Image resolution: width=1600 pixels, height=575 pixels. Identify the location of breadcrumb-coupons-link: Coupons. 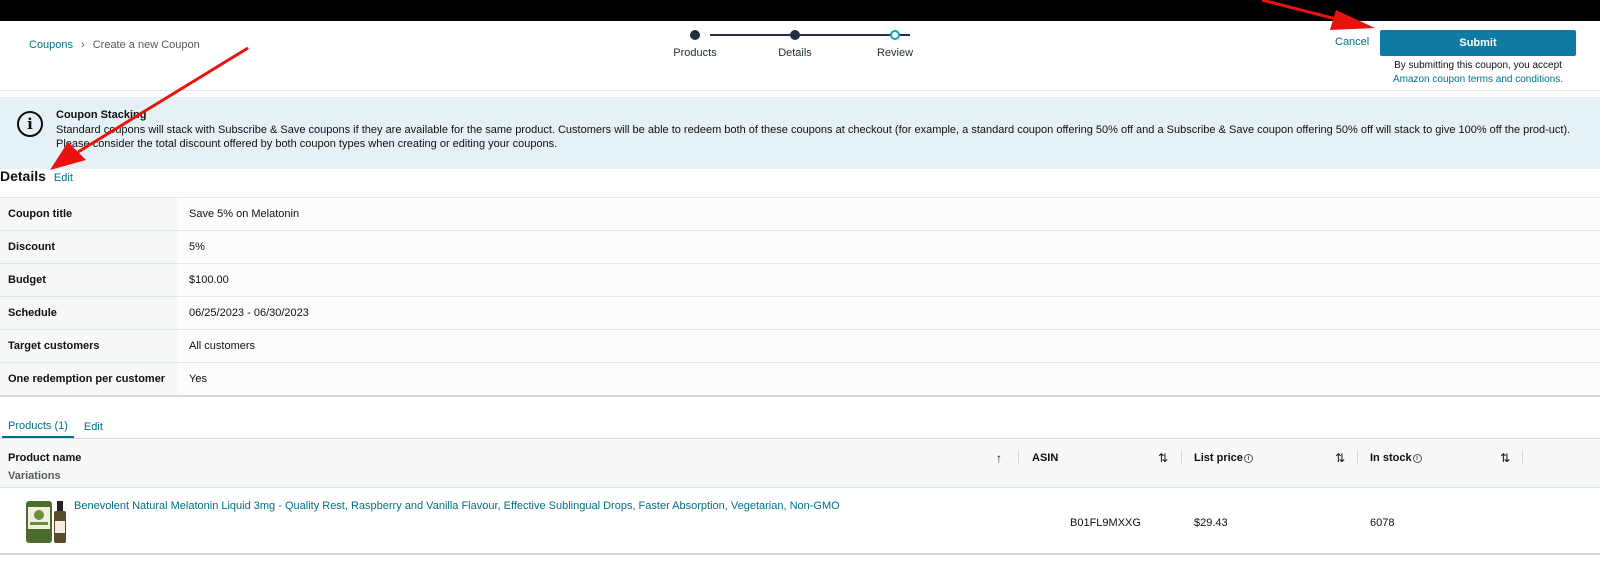
(51, 45).